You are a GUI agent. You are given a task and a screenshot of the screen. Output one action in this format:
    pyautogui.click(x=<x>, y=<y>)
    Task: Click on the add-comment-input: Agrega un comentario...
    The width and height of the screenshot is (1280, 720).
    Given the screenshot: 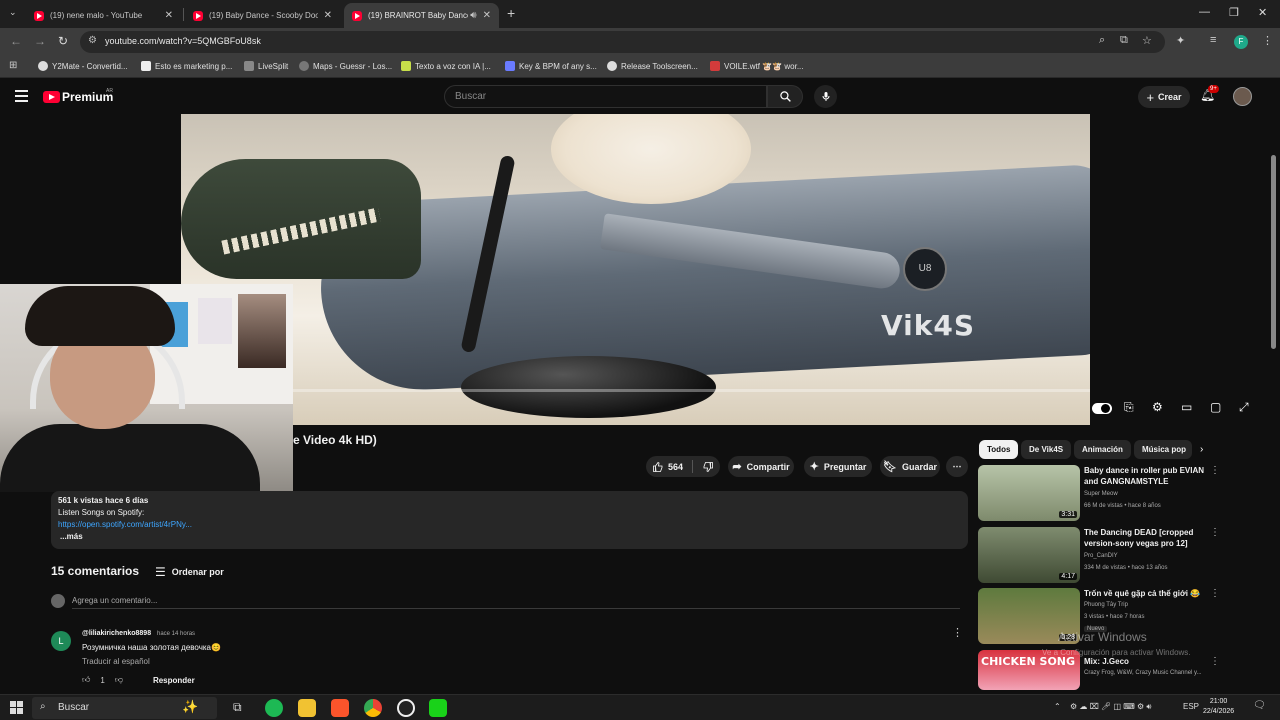 What is the action you would take?
    pyautogui.click(x=114, y=600)
    